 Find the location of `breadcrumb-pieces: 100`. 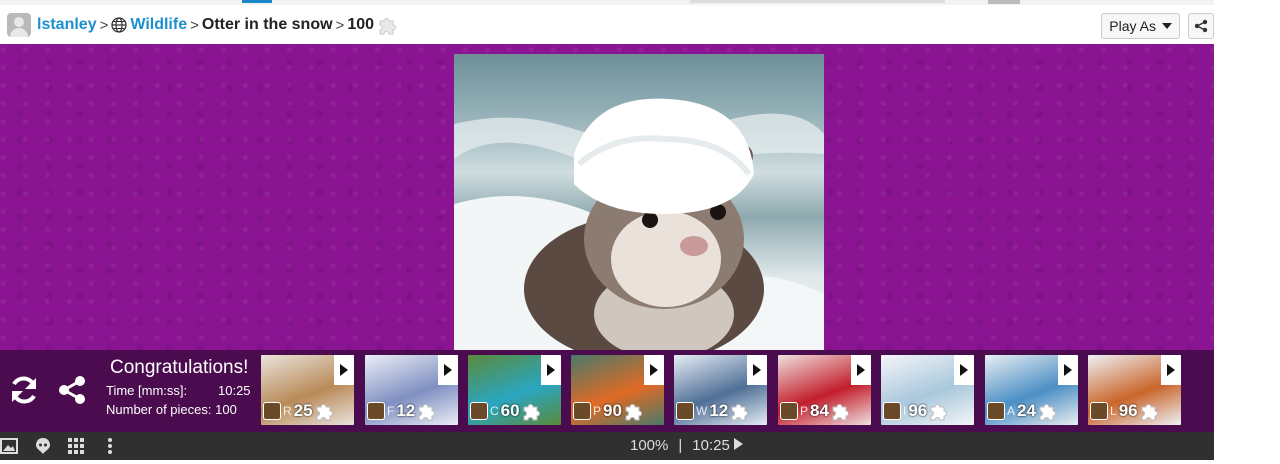

breadcrumb-pieces: 100 is located at coordinates (360, 25).